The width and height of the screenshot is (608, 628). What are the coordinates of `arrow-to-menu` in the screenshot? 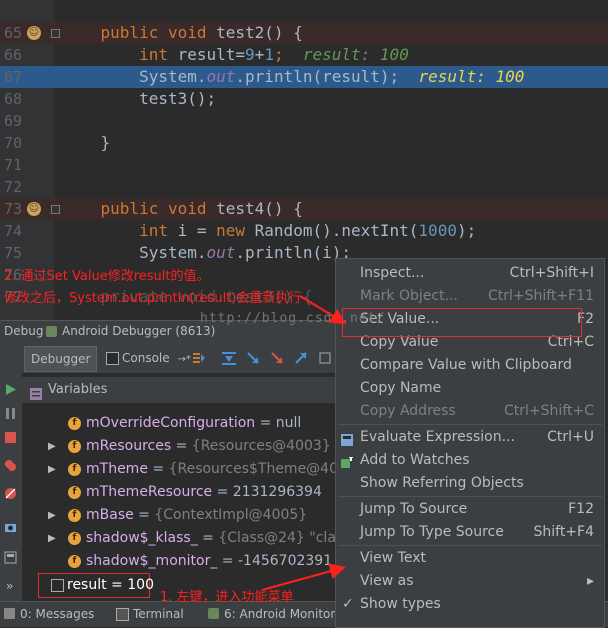 It's located at (303, 577).